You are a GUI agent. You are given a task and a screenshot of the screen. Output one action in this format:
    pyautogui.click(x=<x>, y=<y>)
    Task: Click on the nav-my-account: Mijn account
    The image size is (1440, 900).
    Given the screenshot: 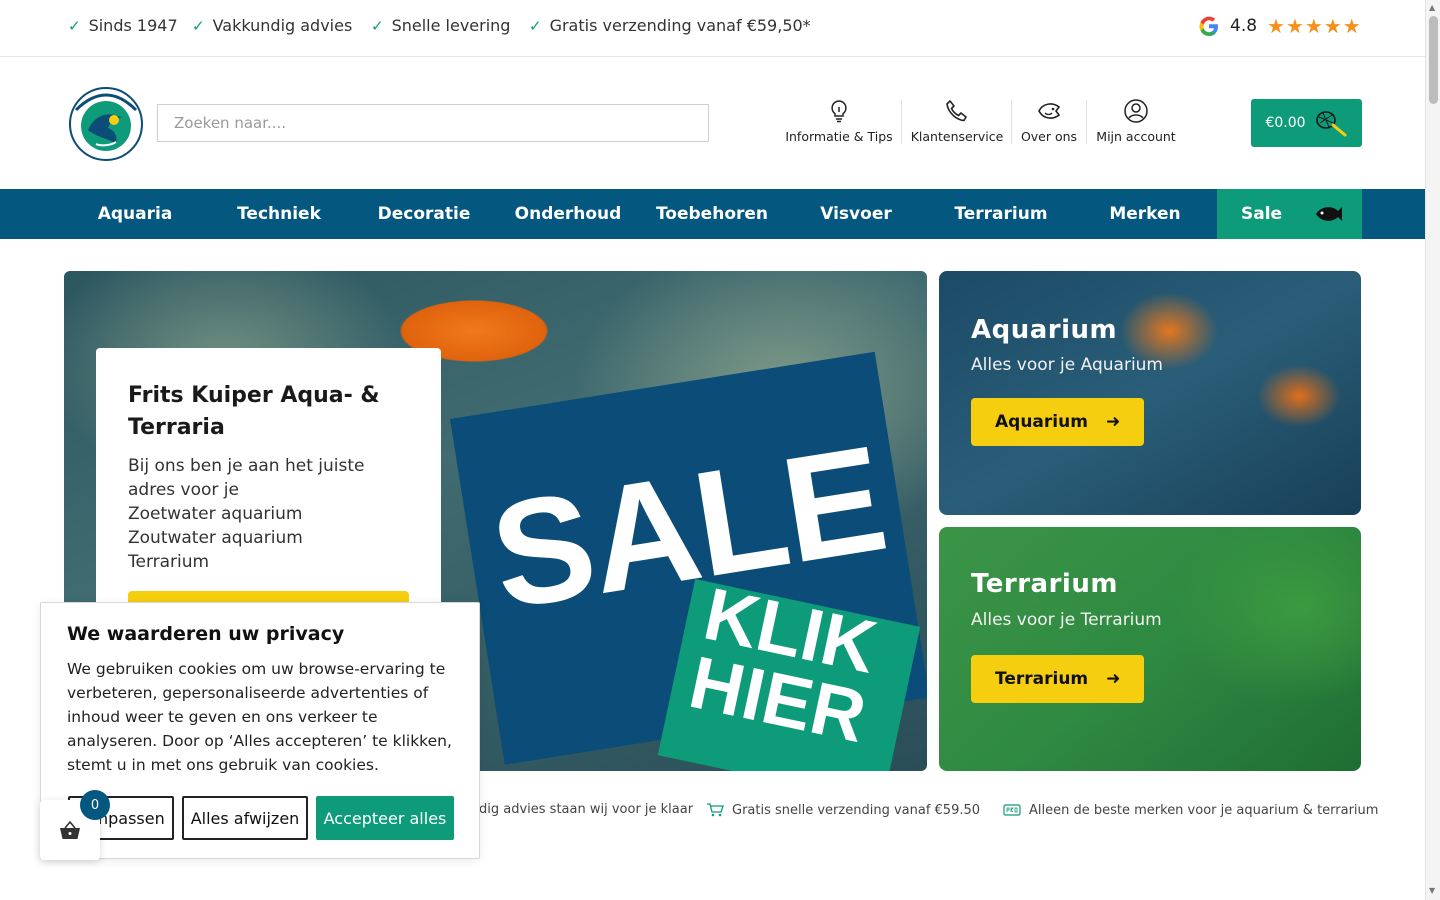 What is the action you would take?
    pyautogui.click(x=1136, y=121)
    